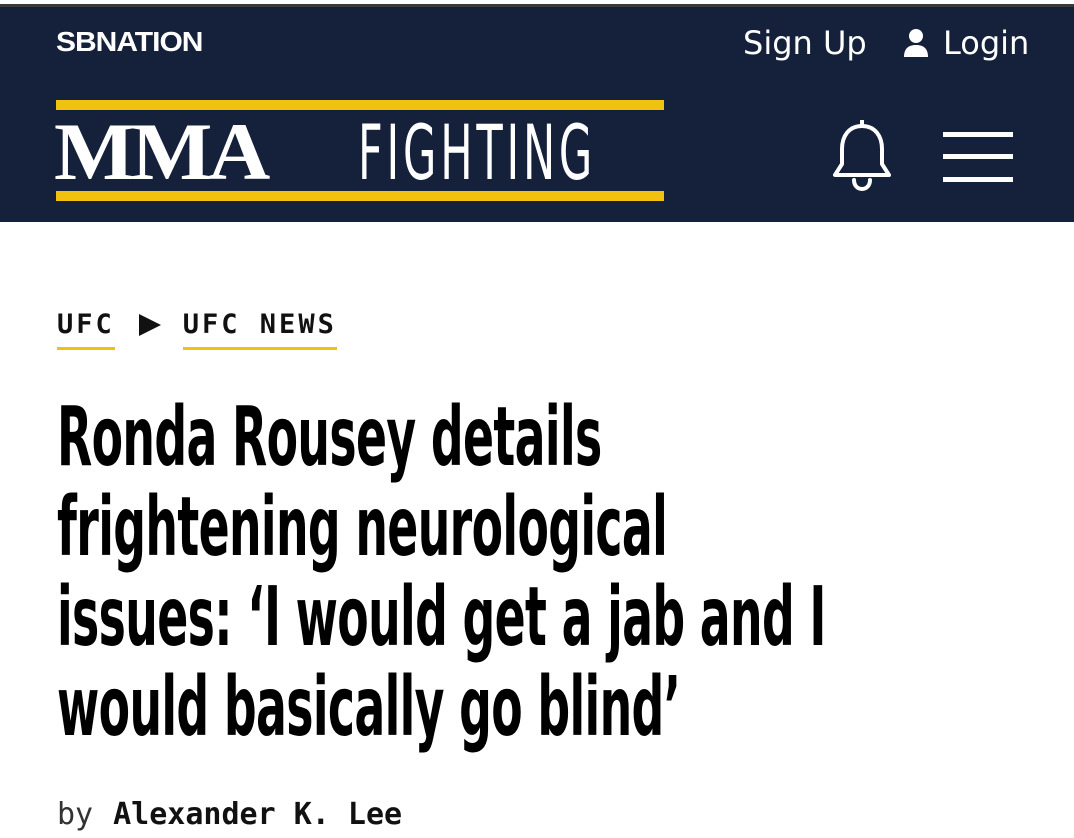 The width and height of the screenshot is (1074, 838). I want to click on hamburger-menu-button, so click(978, 158).